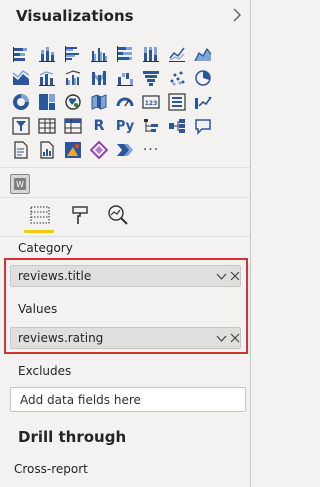 The width and height of the screenshot is (320, 487). What do you see at coordinates (203, 54) in the screenshot?
I see `area-chart-icon` at bounding box center [203, 54].